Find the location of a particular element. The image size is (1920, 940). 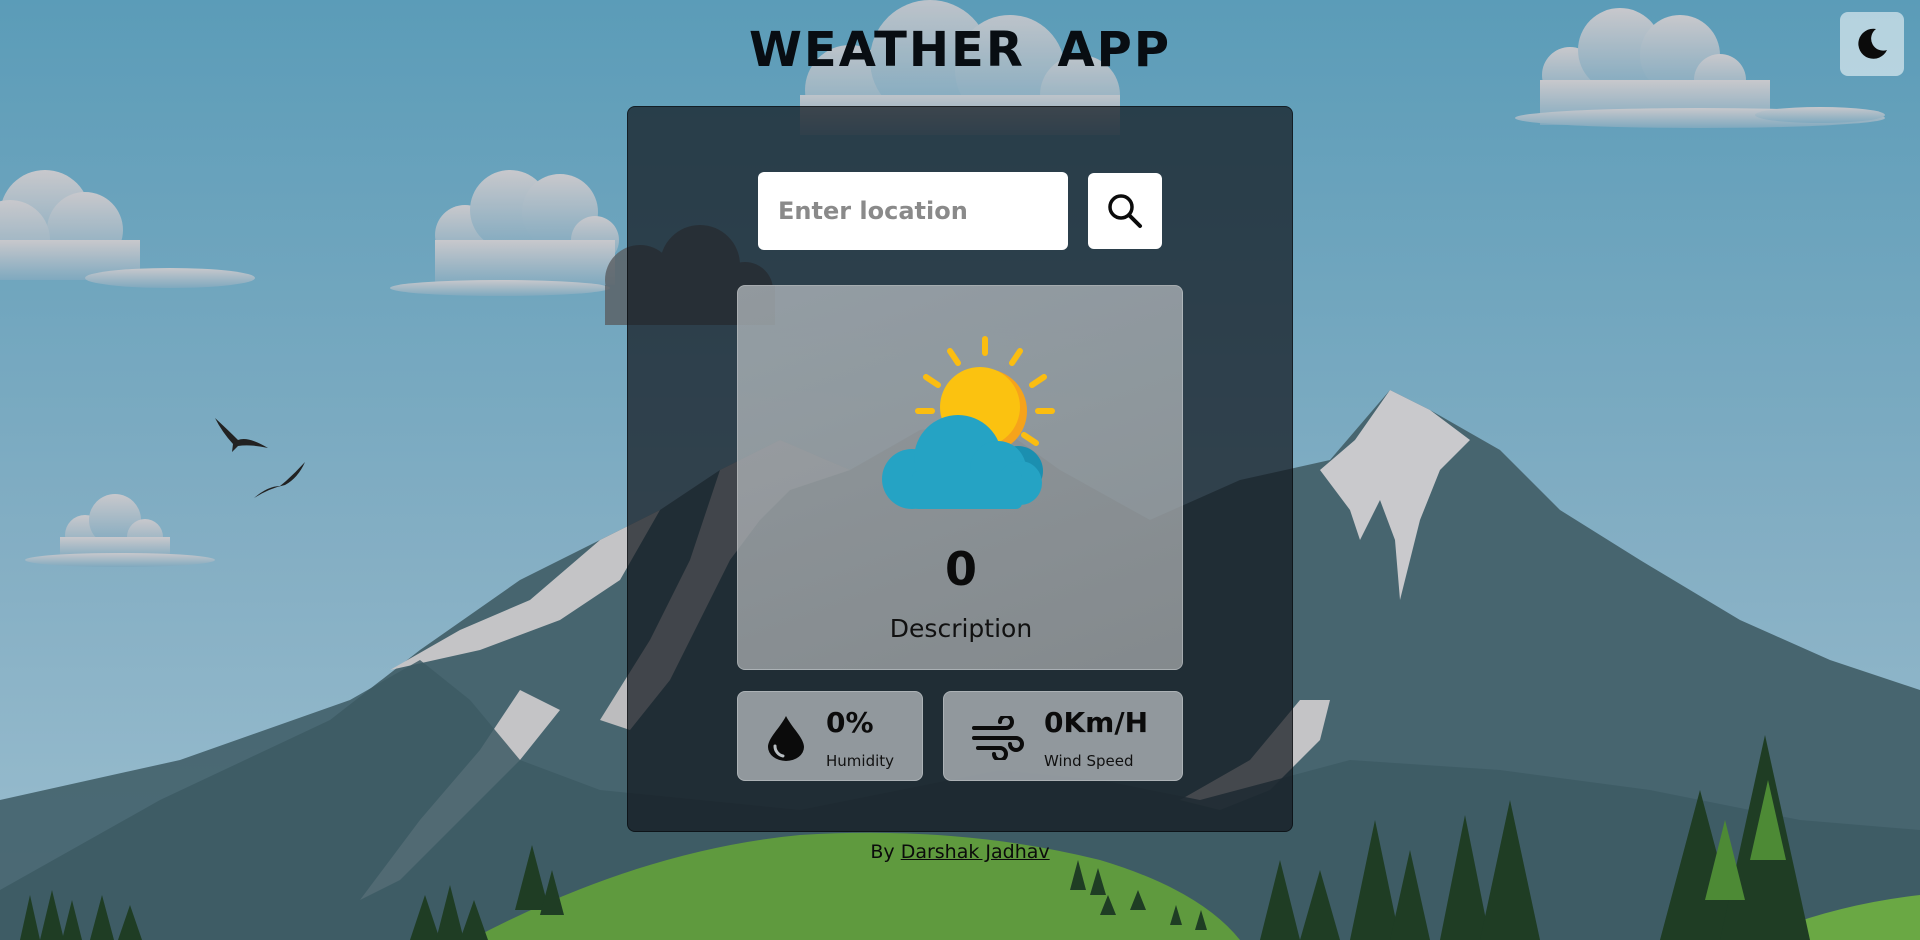

credit-prefix: By is located at coordinates (885, 852).